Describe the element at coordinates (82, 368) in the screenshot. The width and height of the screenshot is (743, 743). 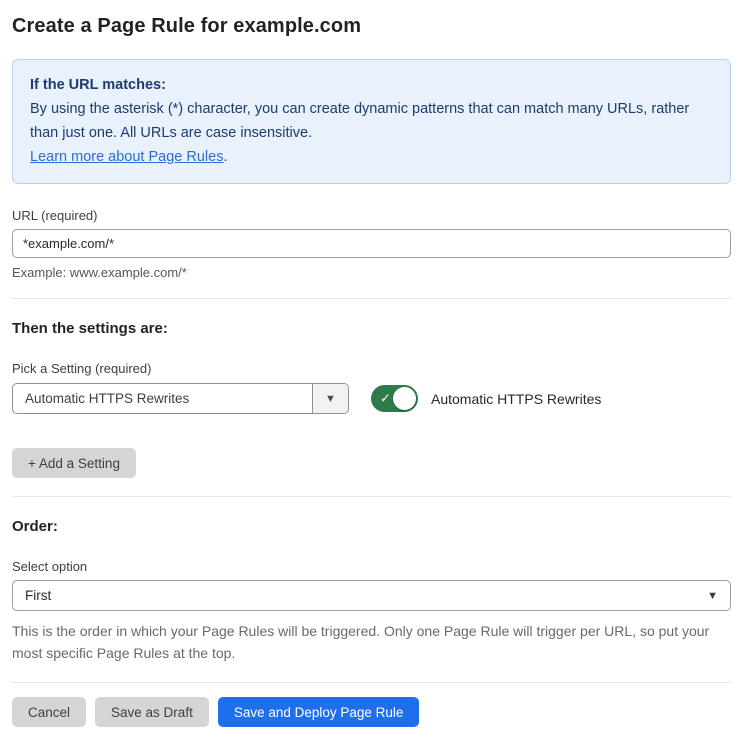
I see `setting-picker-label: Pick a Setting (required)` at that location.